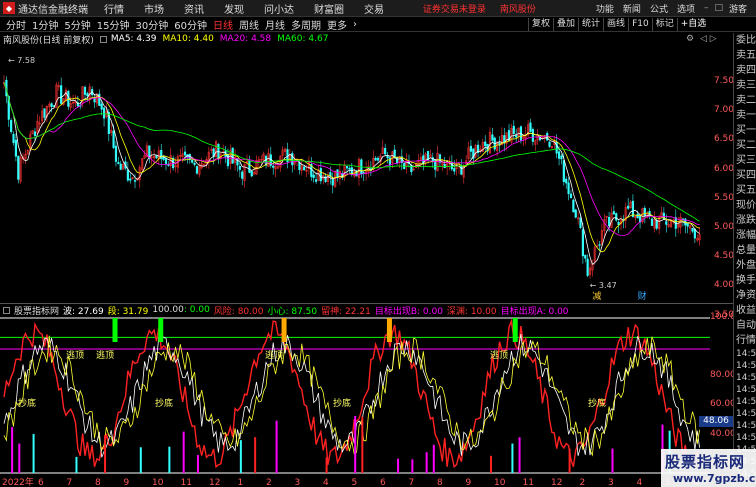 The height and width of the screenshot is (487, 756). What do you see at coordinates (745, 100) in the screenshot?
I see `sidebar-item: 卖二` at bounding box center [745, 100].